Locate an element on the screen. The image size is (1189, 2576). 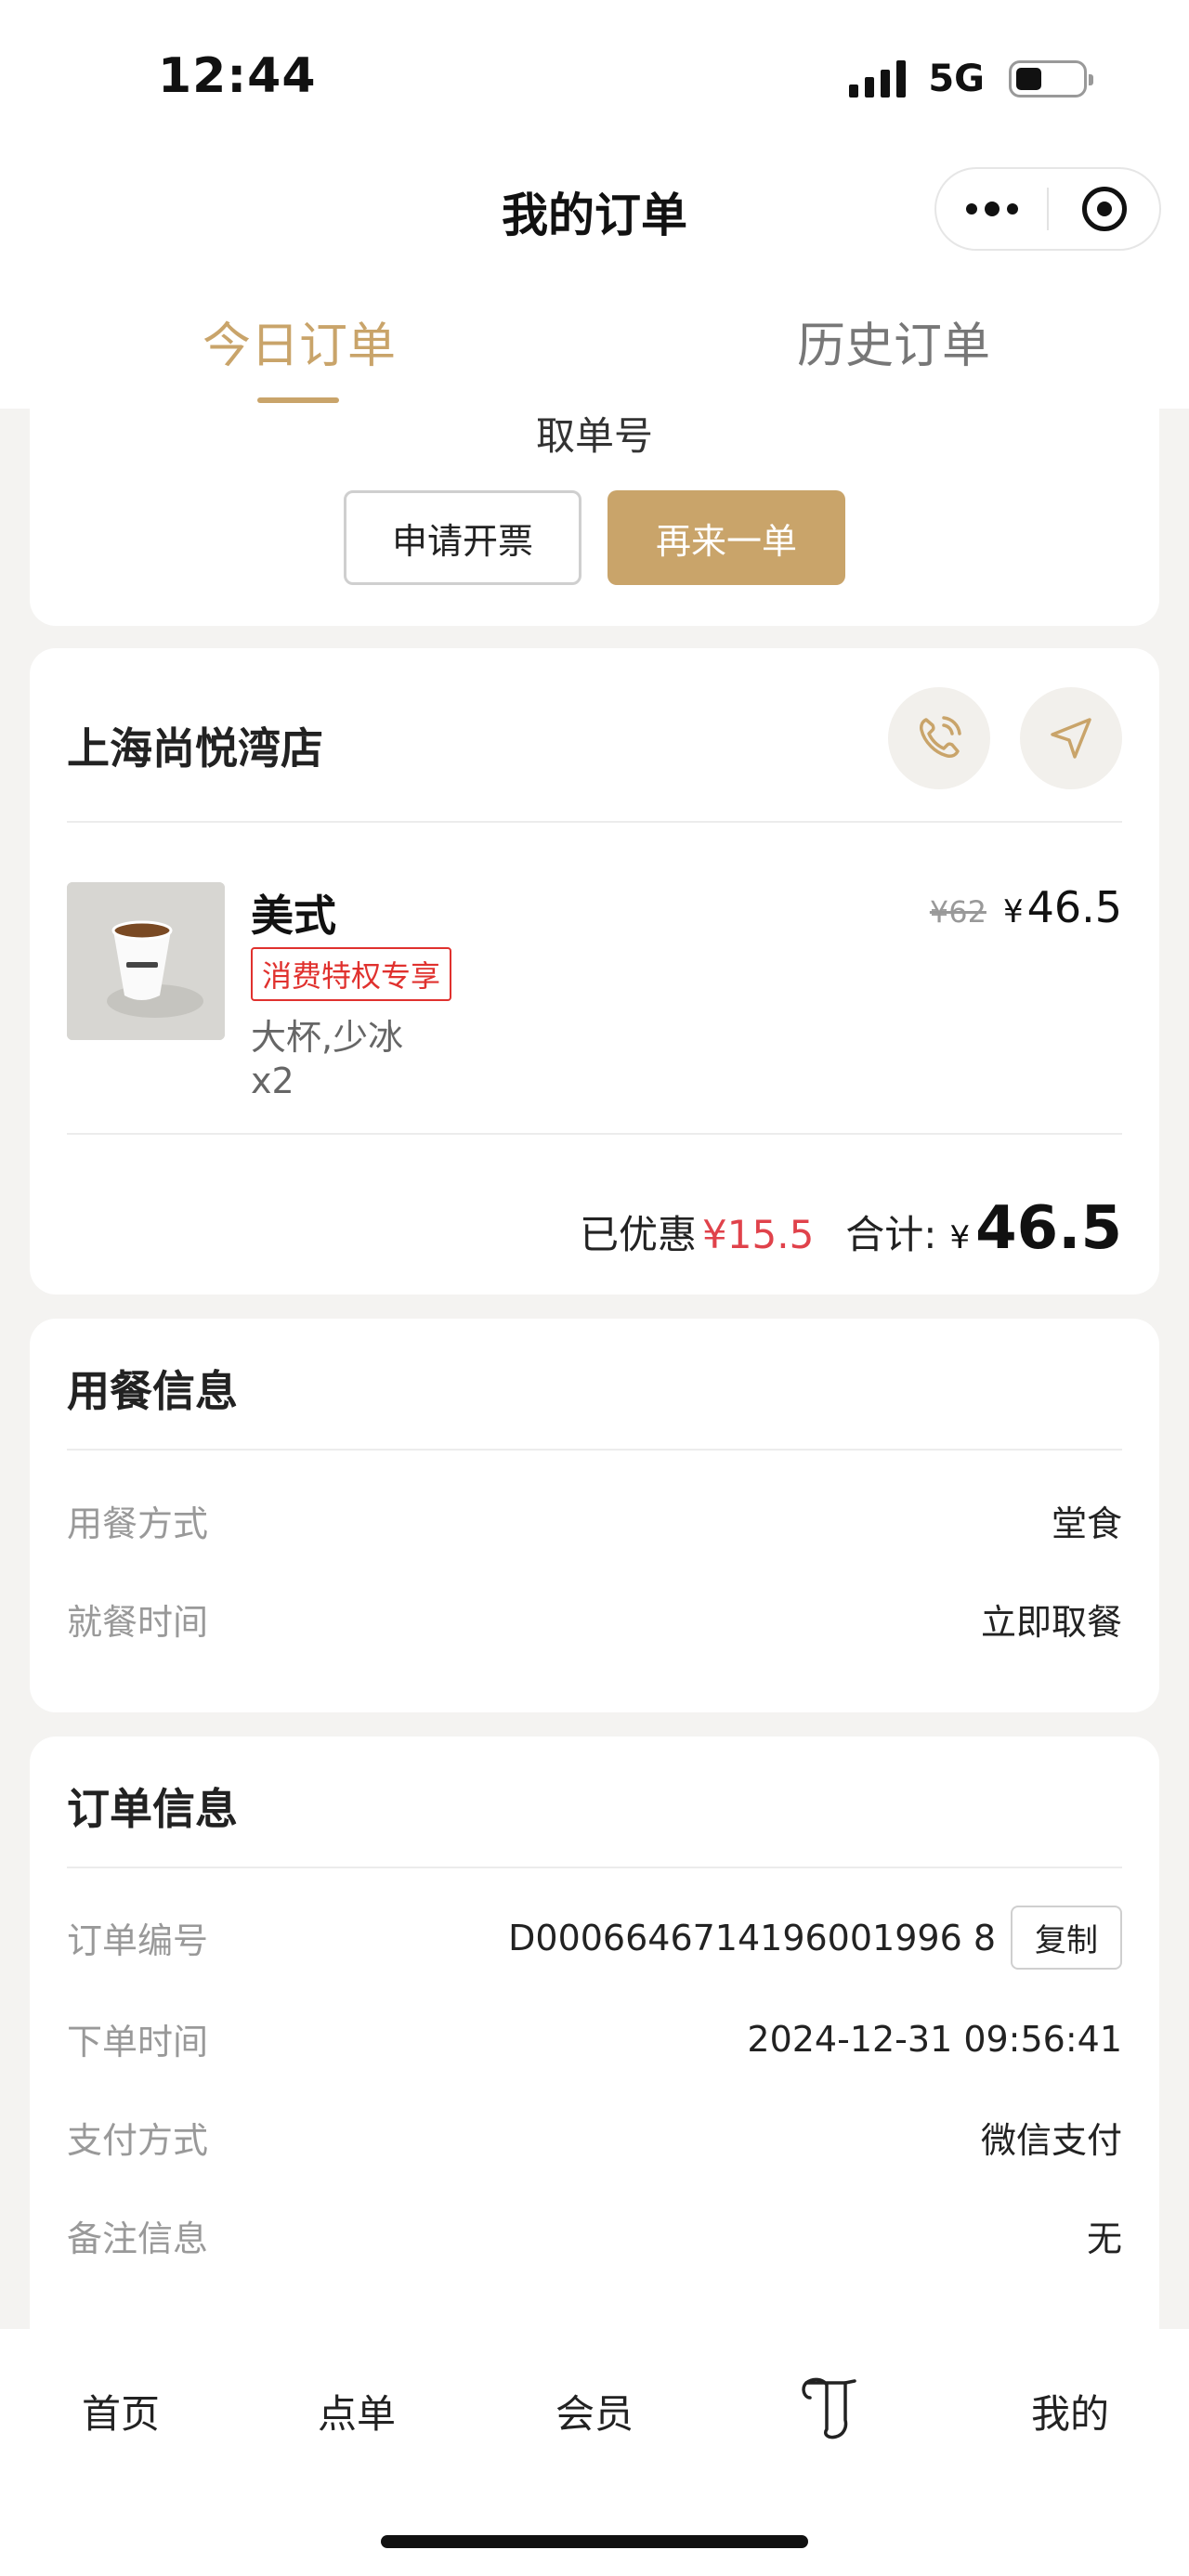
order-number-group: D0006646714196001996 8 复制 is located at coordinates (815, 1938).